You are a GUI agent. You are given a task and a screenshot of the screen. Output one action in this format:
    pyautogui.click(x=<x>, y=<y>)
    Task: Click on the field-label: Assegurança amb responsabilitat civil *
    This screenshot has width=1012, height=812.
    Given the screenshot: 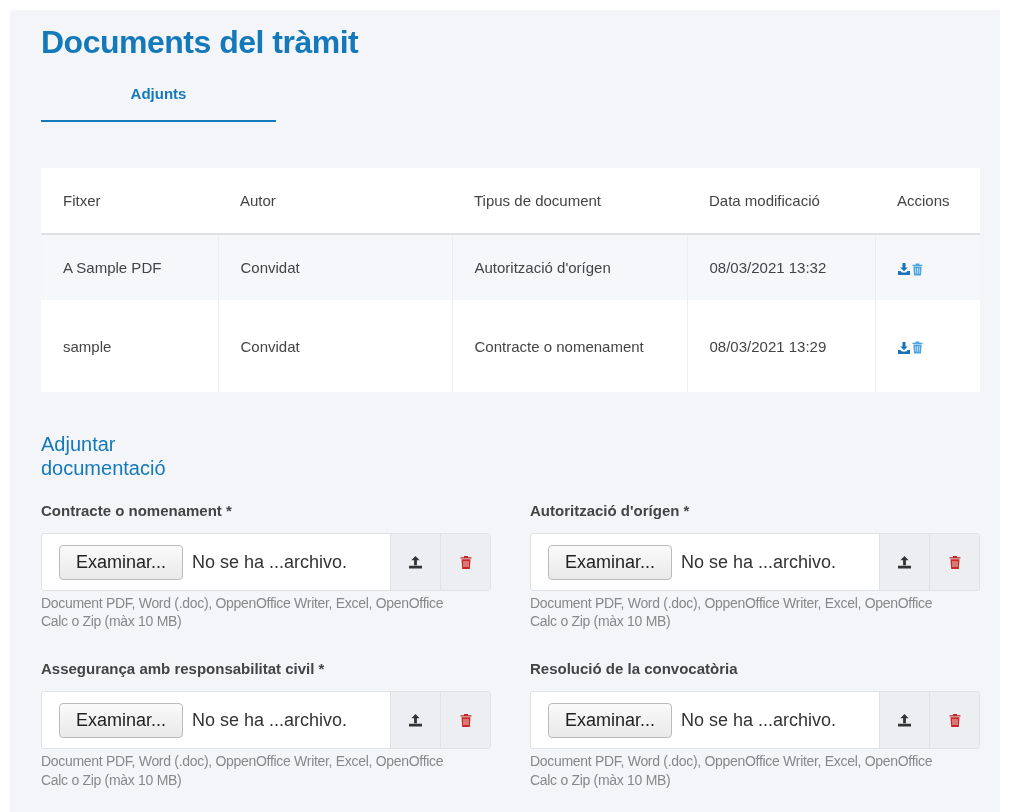 What is the action you would take?
    pyautogui.click(x=183, y=669)
    